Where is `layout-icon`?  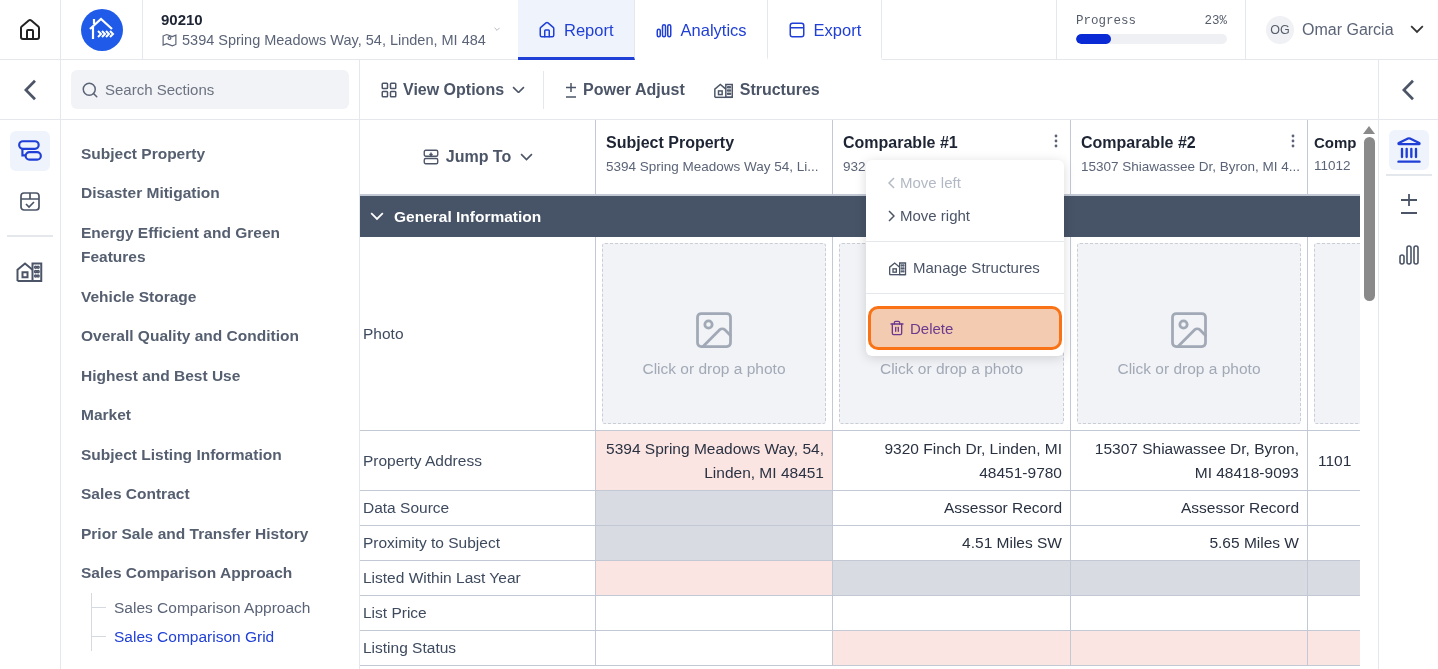 layout-icon is located at coordinates (389, 89).